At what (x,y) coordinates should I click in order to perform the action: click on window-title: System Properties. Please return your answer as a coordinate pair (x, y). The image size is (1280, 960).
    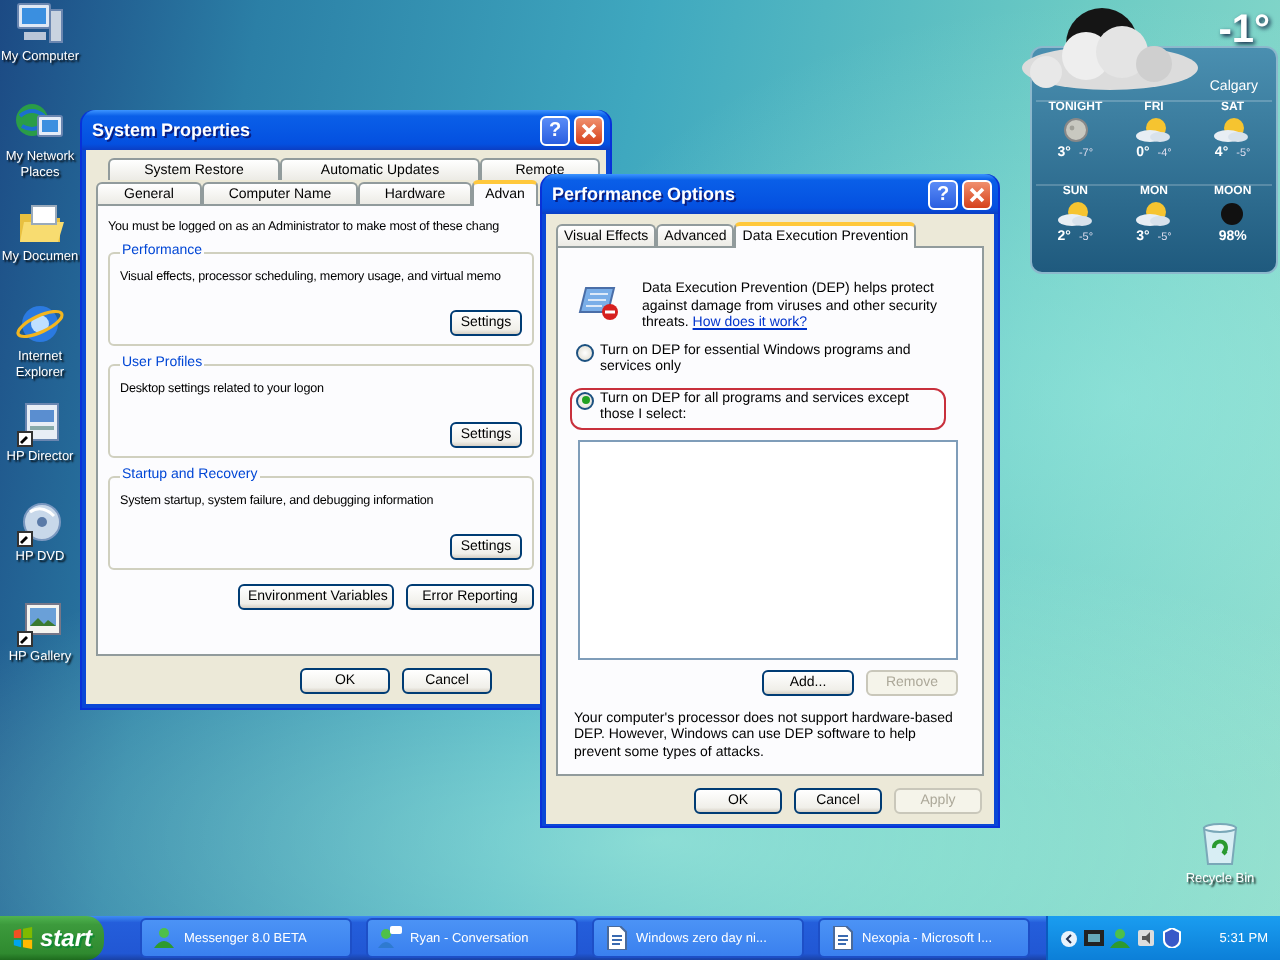
    Looking at the image, I should click on (172, 130).